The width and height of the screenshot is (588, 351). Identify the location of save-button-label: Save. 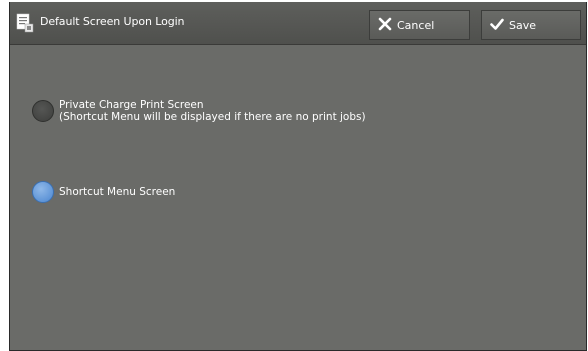
(523, 25).